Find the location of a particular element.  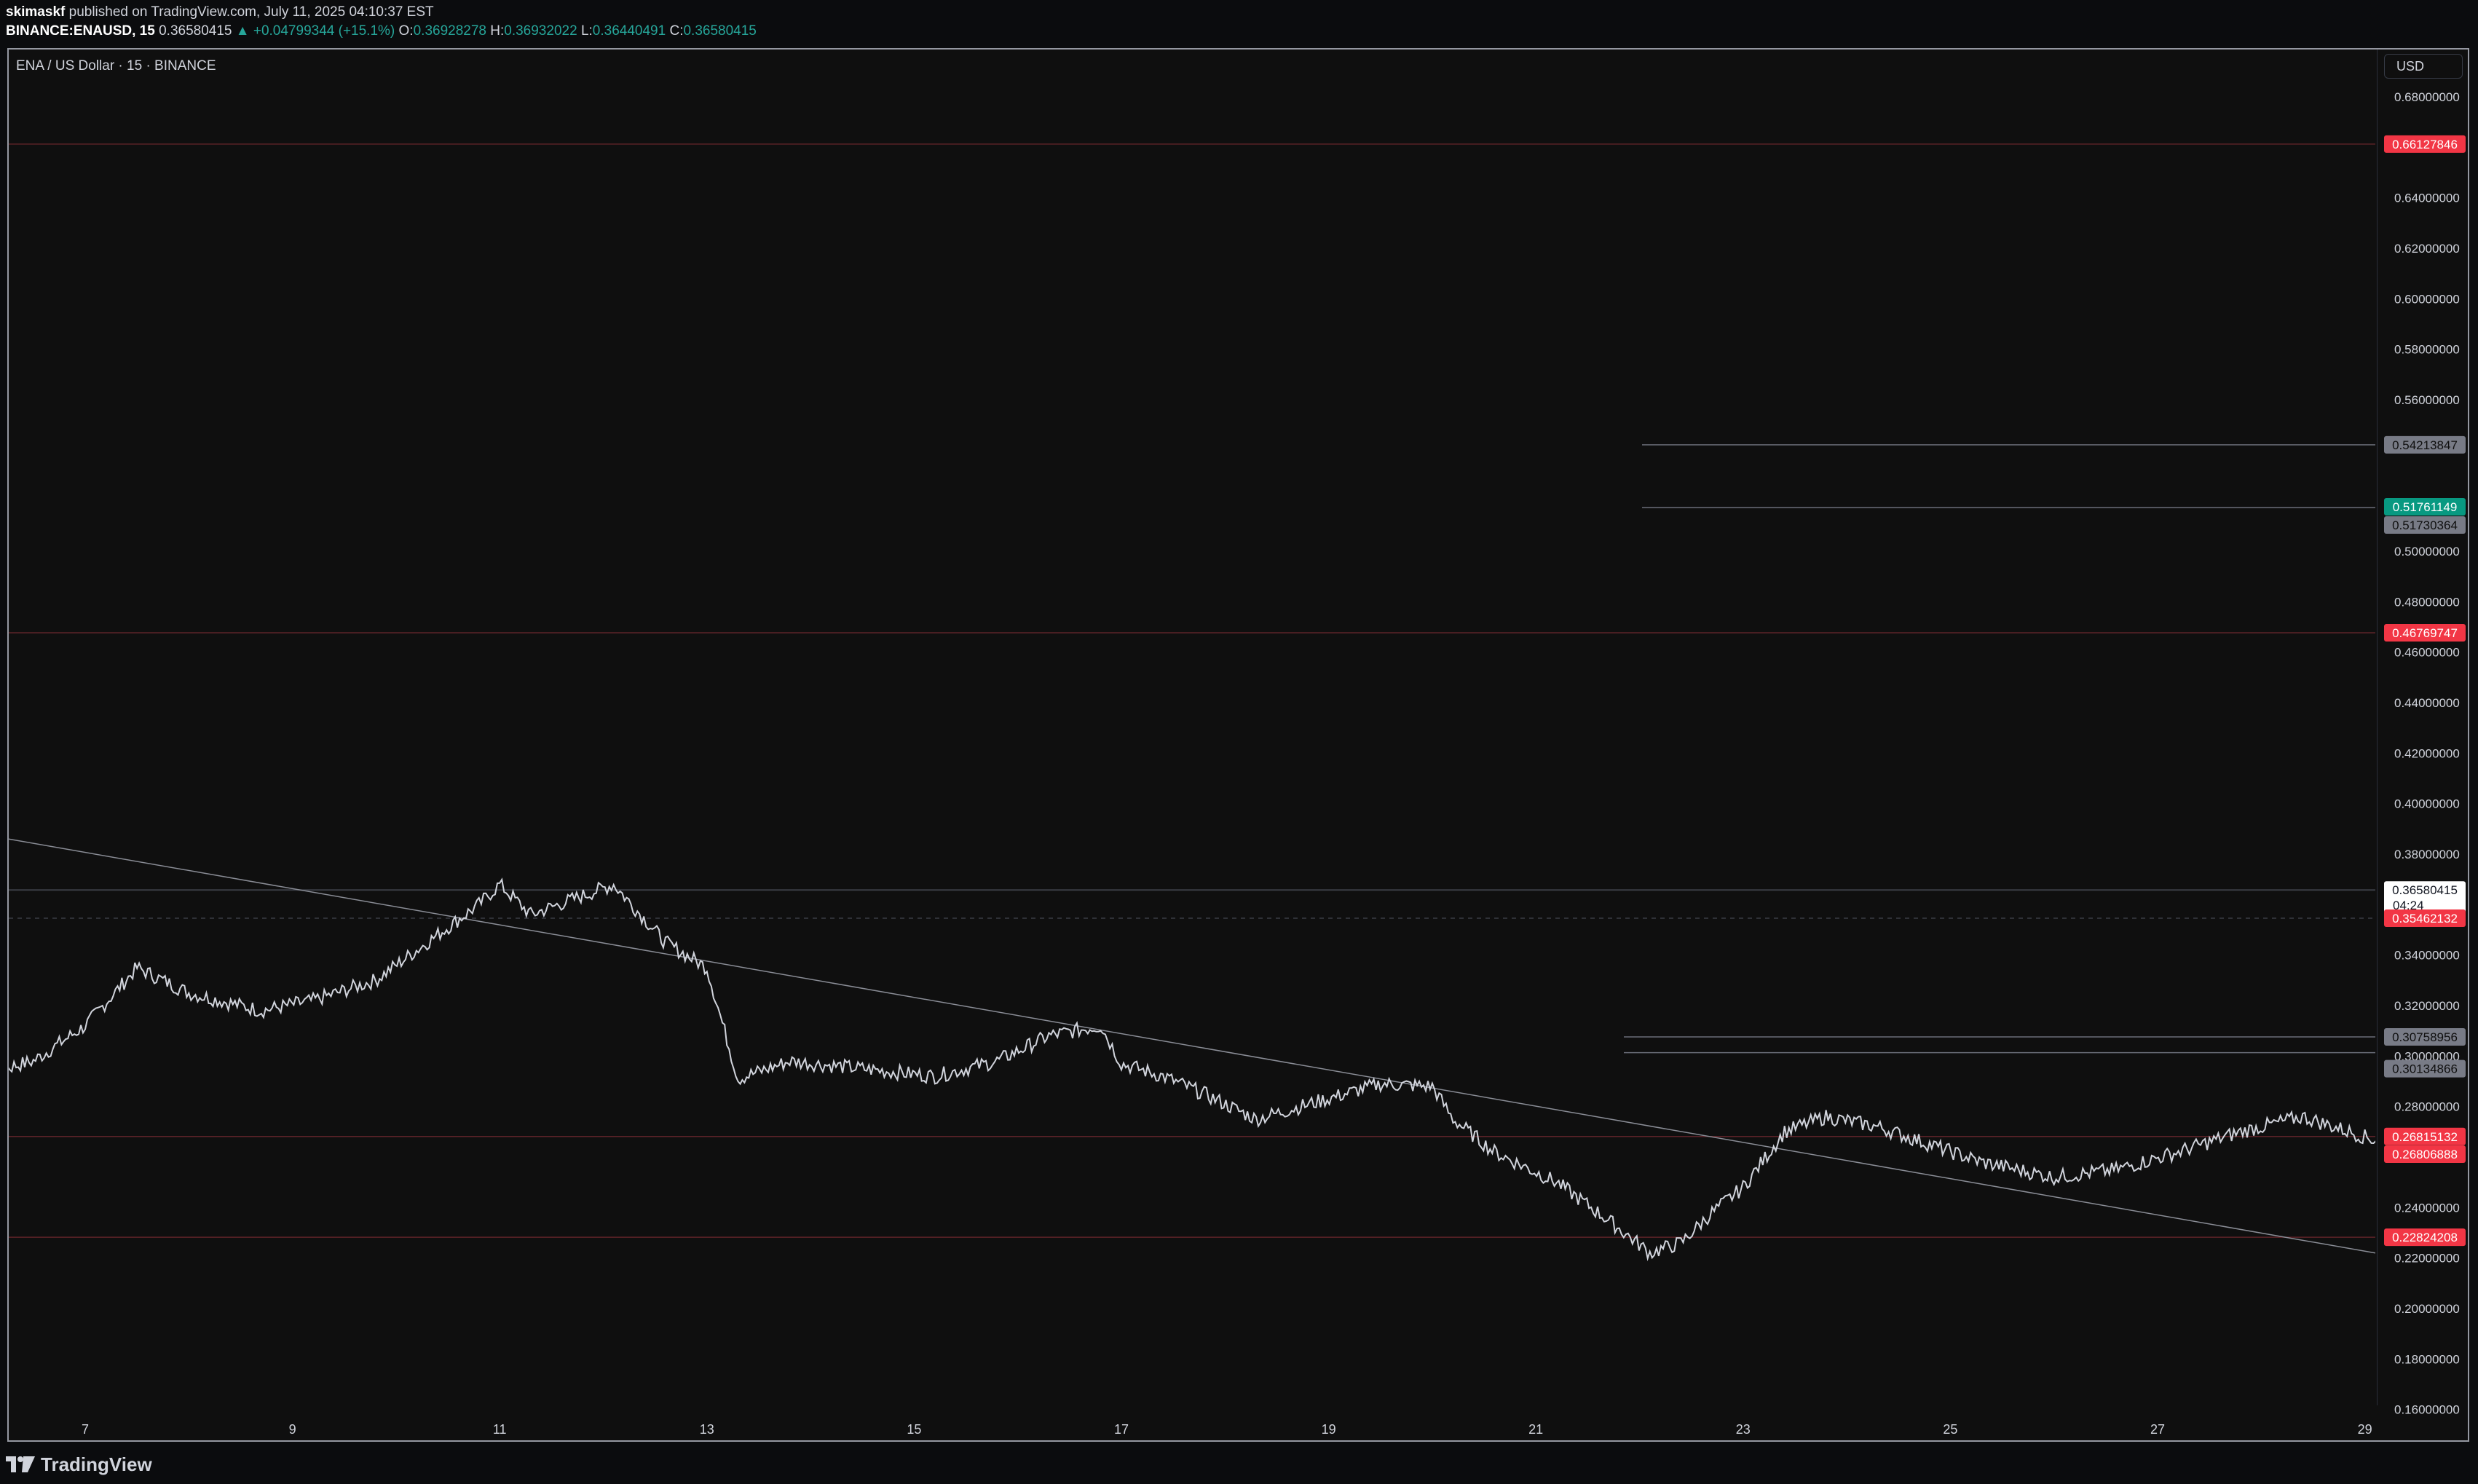

price-badge-label: 0.46769747 is located at coordinates (2425, 633).